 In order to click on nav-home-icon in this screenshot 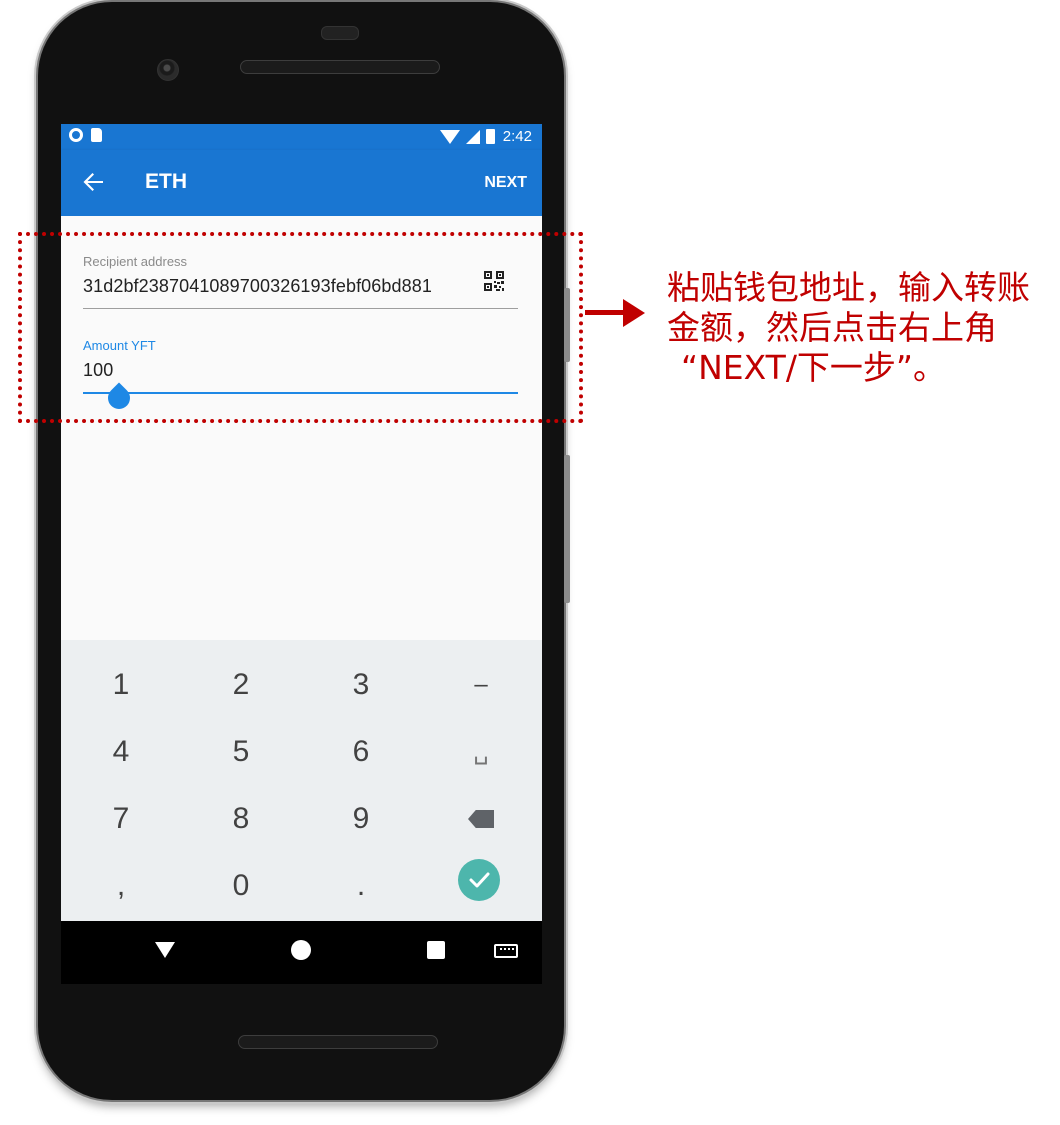, I will do `click(301, 950)`.